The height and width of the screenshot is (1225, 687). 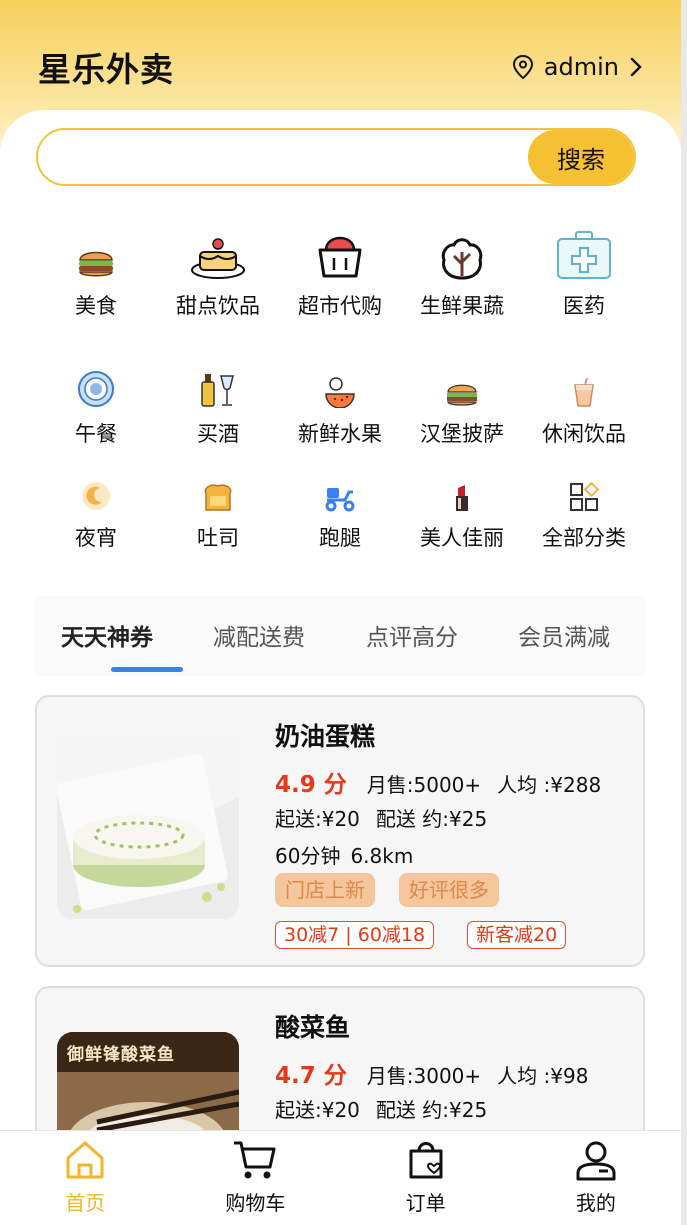 What do you see at coordinates (449, 890) in the screenshot?
I see `feature-tag: 好评很多` at bounding box center [449, 890].